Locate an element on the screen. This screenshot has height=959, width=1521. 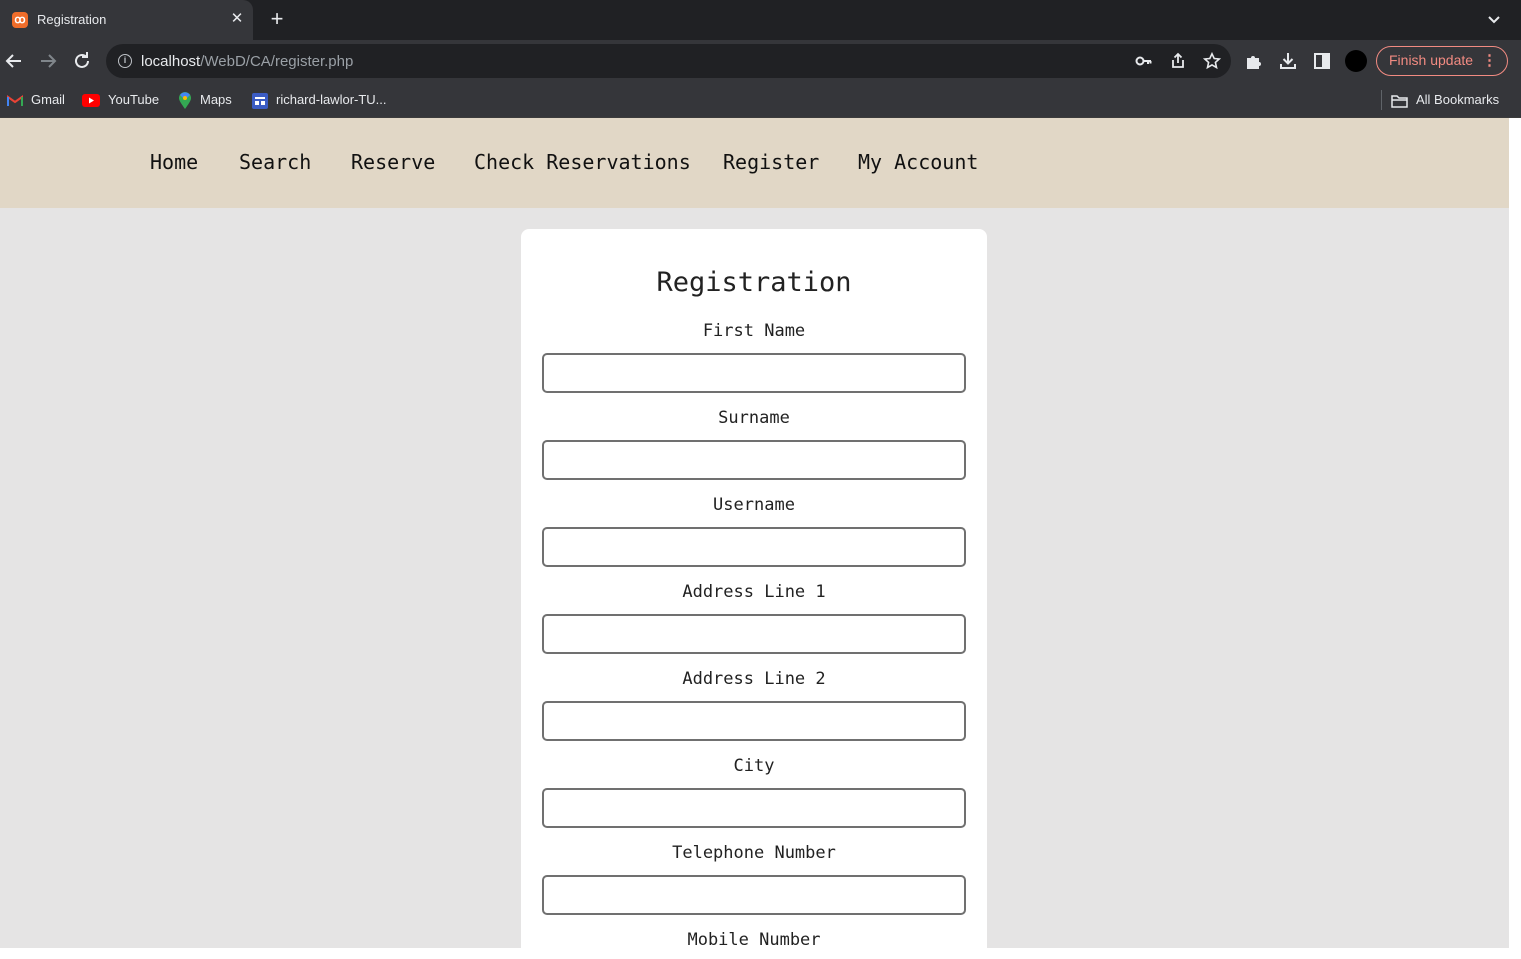
mobile-number-label: Mobile Number is located at coordinates (754, 940).